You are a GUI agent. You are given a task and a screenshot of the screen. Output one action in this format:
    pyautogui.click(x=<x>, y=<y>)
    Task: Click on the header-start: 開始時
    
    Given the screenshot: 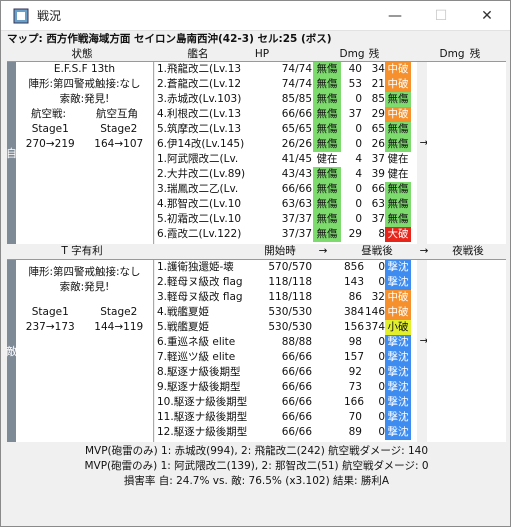 What is the action you would take?
    pyautogui.click(x=280, y=251)
    